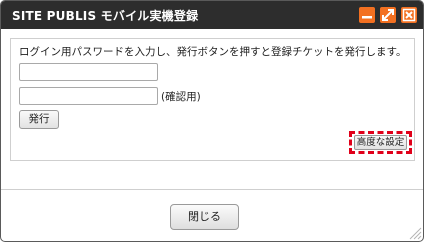 The width and height of the screenshot is (426, 244). Describe the element at coordinates (212, 15) in the screenshot. I see `title-bar: SITE PUBLIS モバイル実機登録` at that location.